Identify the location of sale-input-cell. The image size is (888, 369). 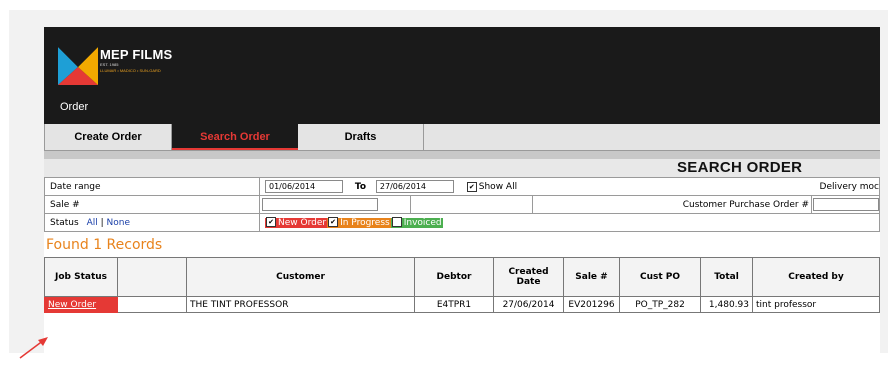
(335, 204).